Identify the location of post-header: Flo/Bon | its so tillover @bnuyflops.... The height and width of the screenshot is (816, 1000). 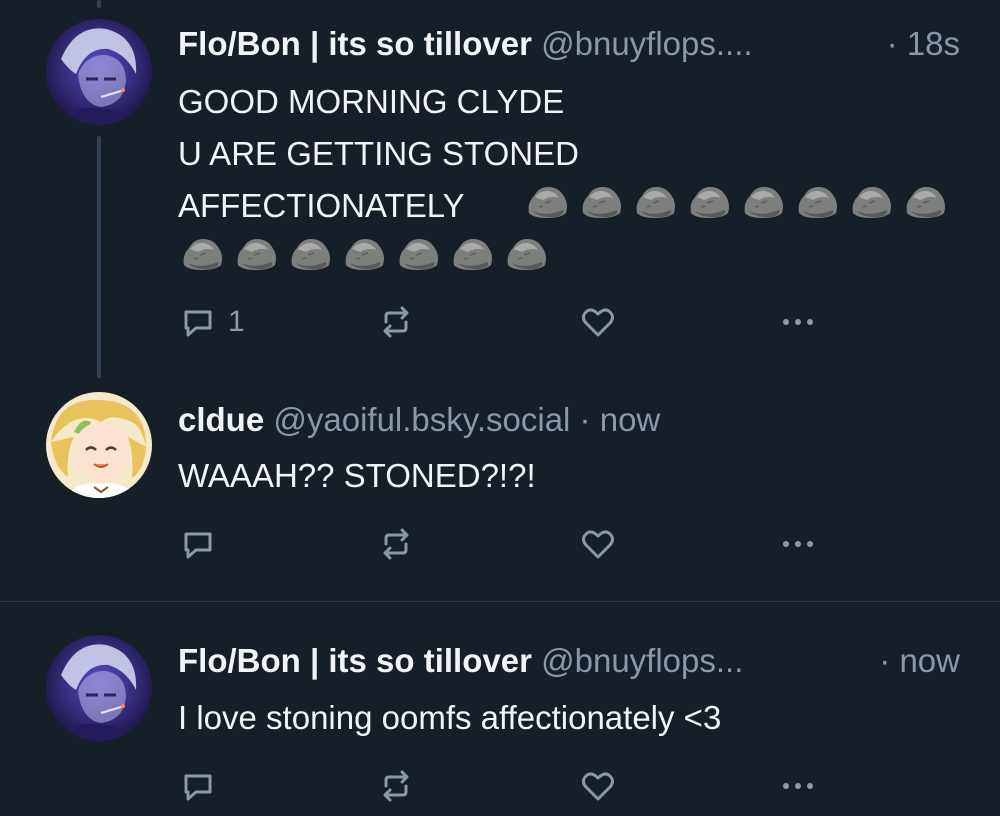
(519, 661).